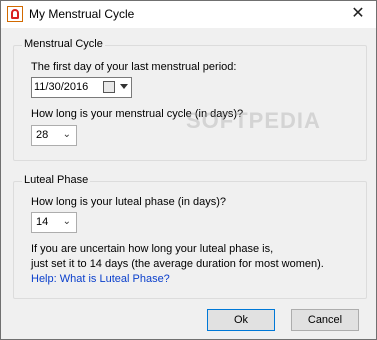 The height and width of the screenshot is (340, 377). I want to click on app-icon, so click(15, 14).